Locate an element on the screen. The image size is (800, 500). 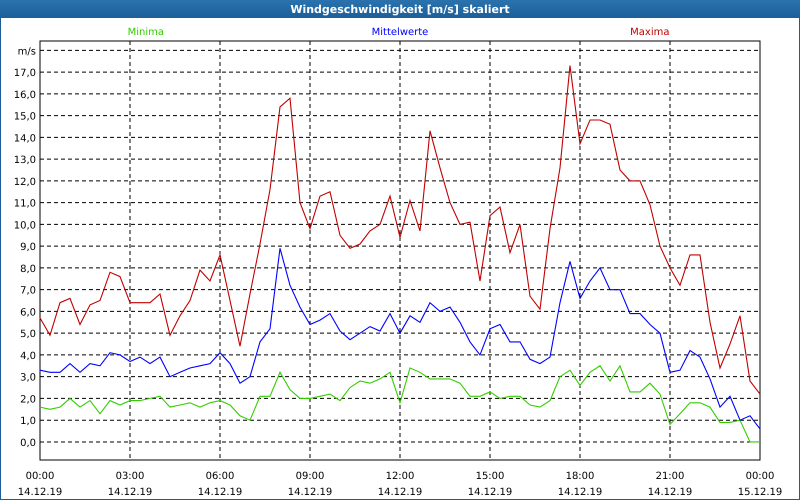
x-tick-label: 09:00 14.12.19 is located at coordinates (310, 484).